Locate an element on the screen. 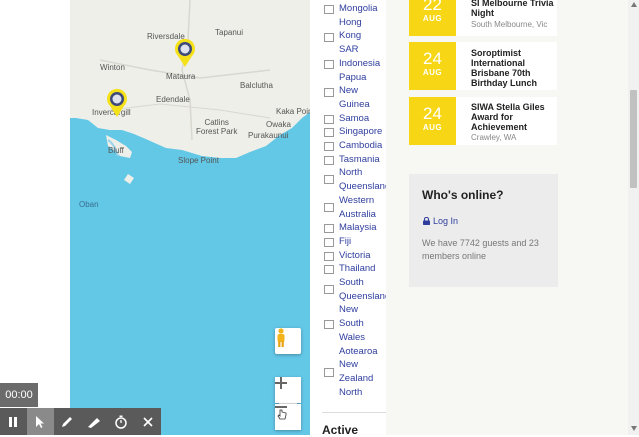  country-item-north-queensland: North Queensland is located at coordinates (357, 179).